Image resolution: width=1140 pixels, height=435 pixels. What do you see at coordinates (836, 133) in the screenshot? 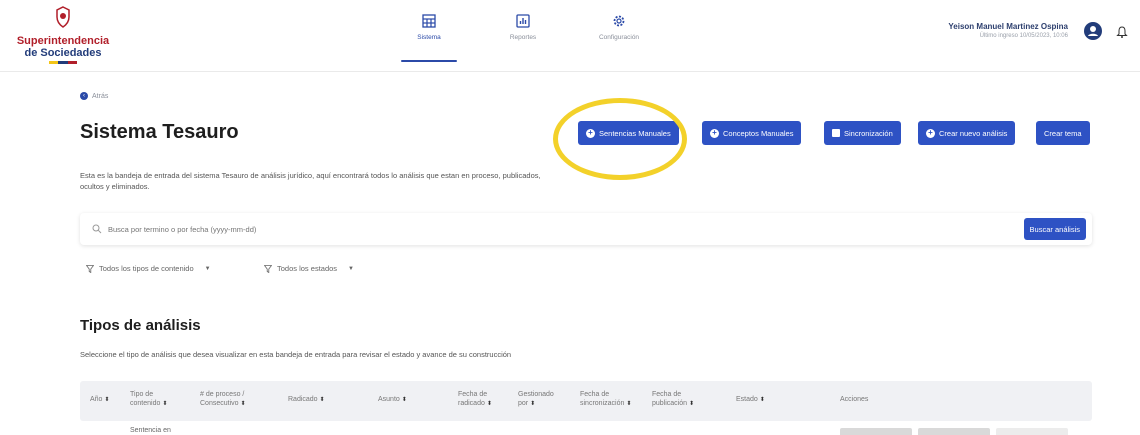
I see `sync-icon` at bounding box center [836, 133].